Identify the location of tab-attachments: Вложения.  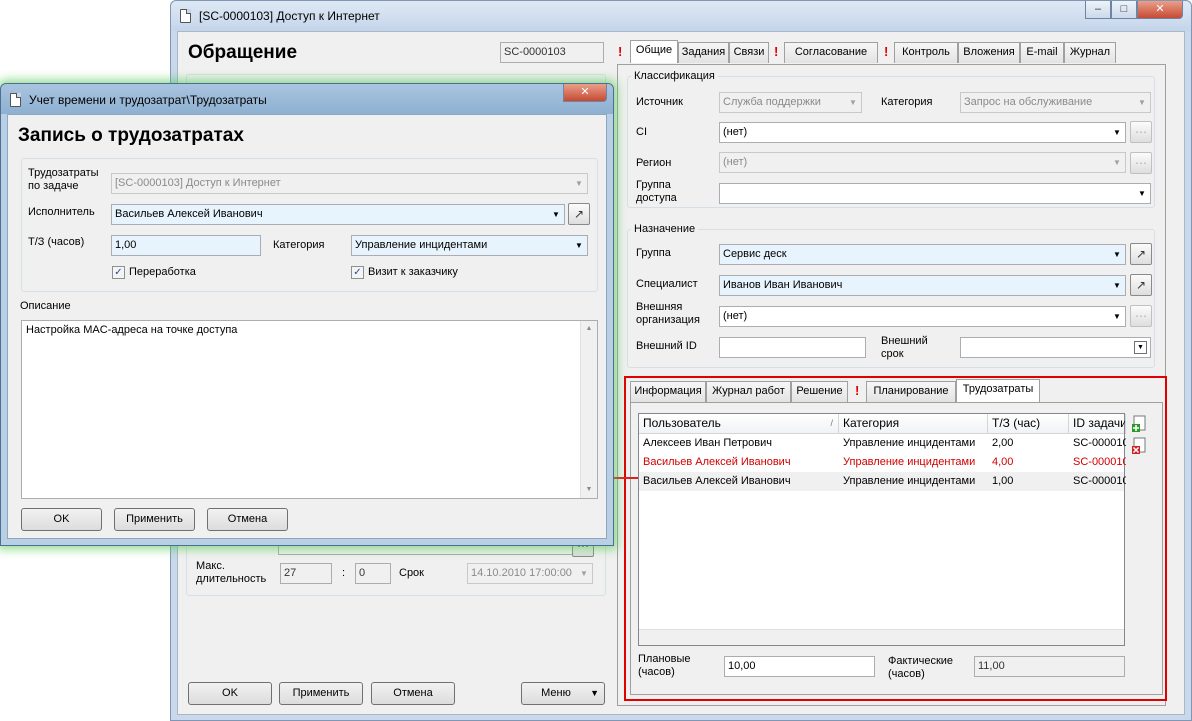
(989, 52).